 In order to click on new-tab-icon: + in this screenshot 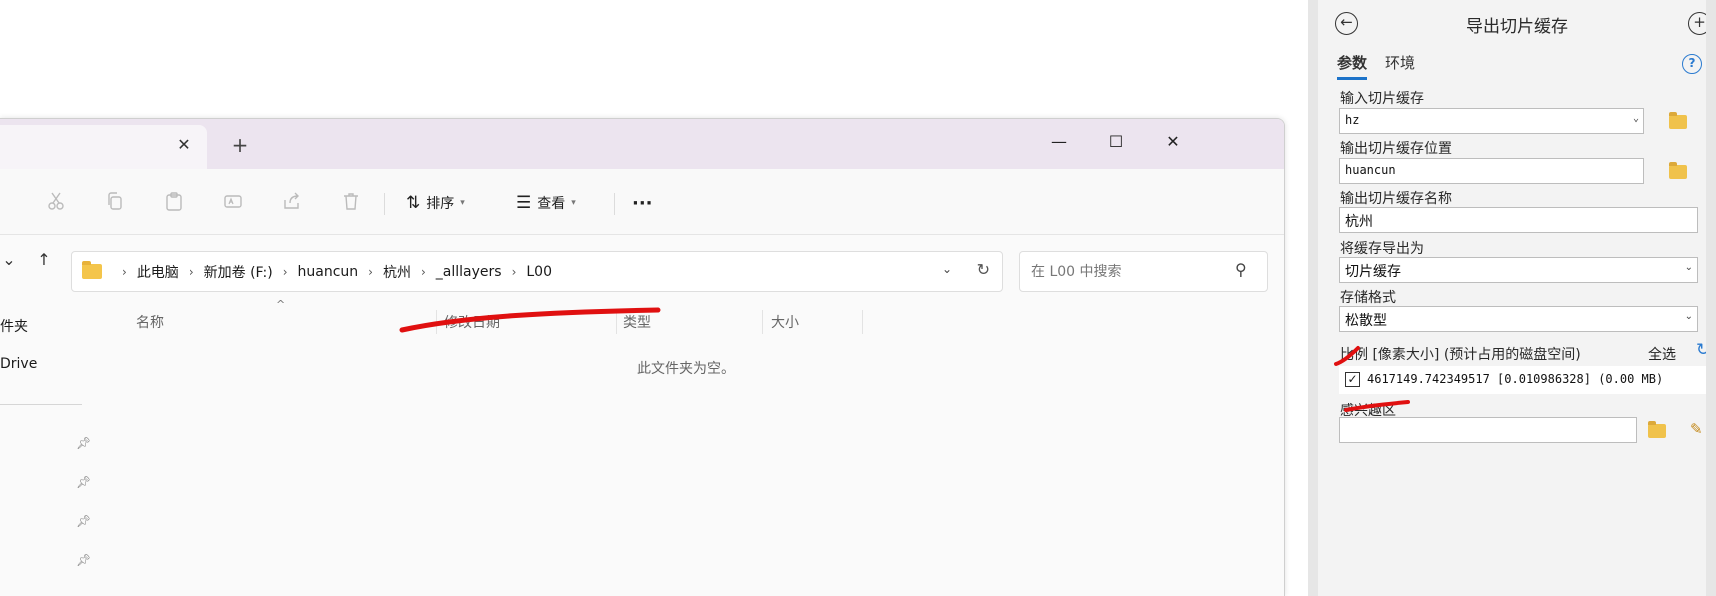, I will do `click(240, 145)`.